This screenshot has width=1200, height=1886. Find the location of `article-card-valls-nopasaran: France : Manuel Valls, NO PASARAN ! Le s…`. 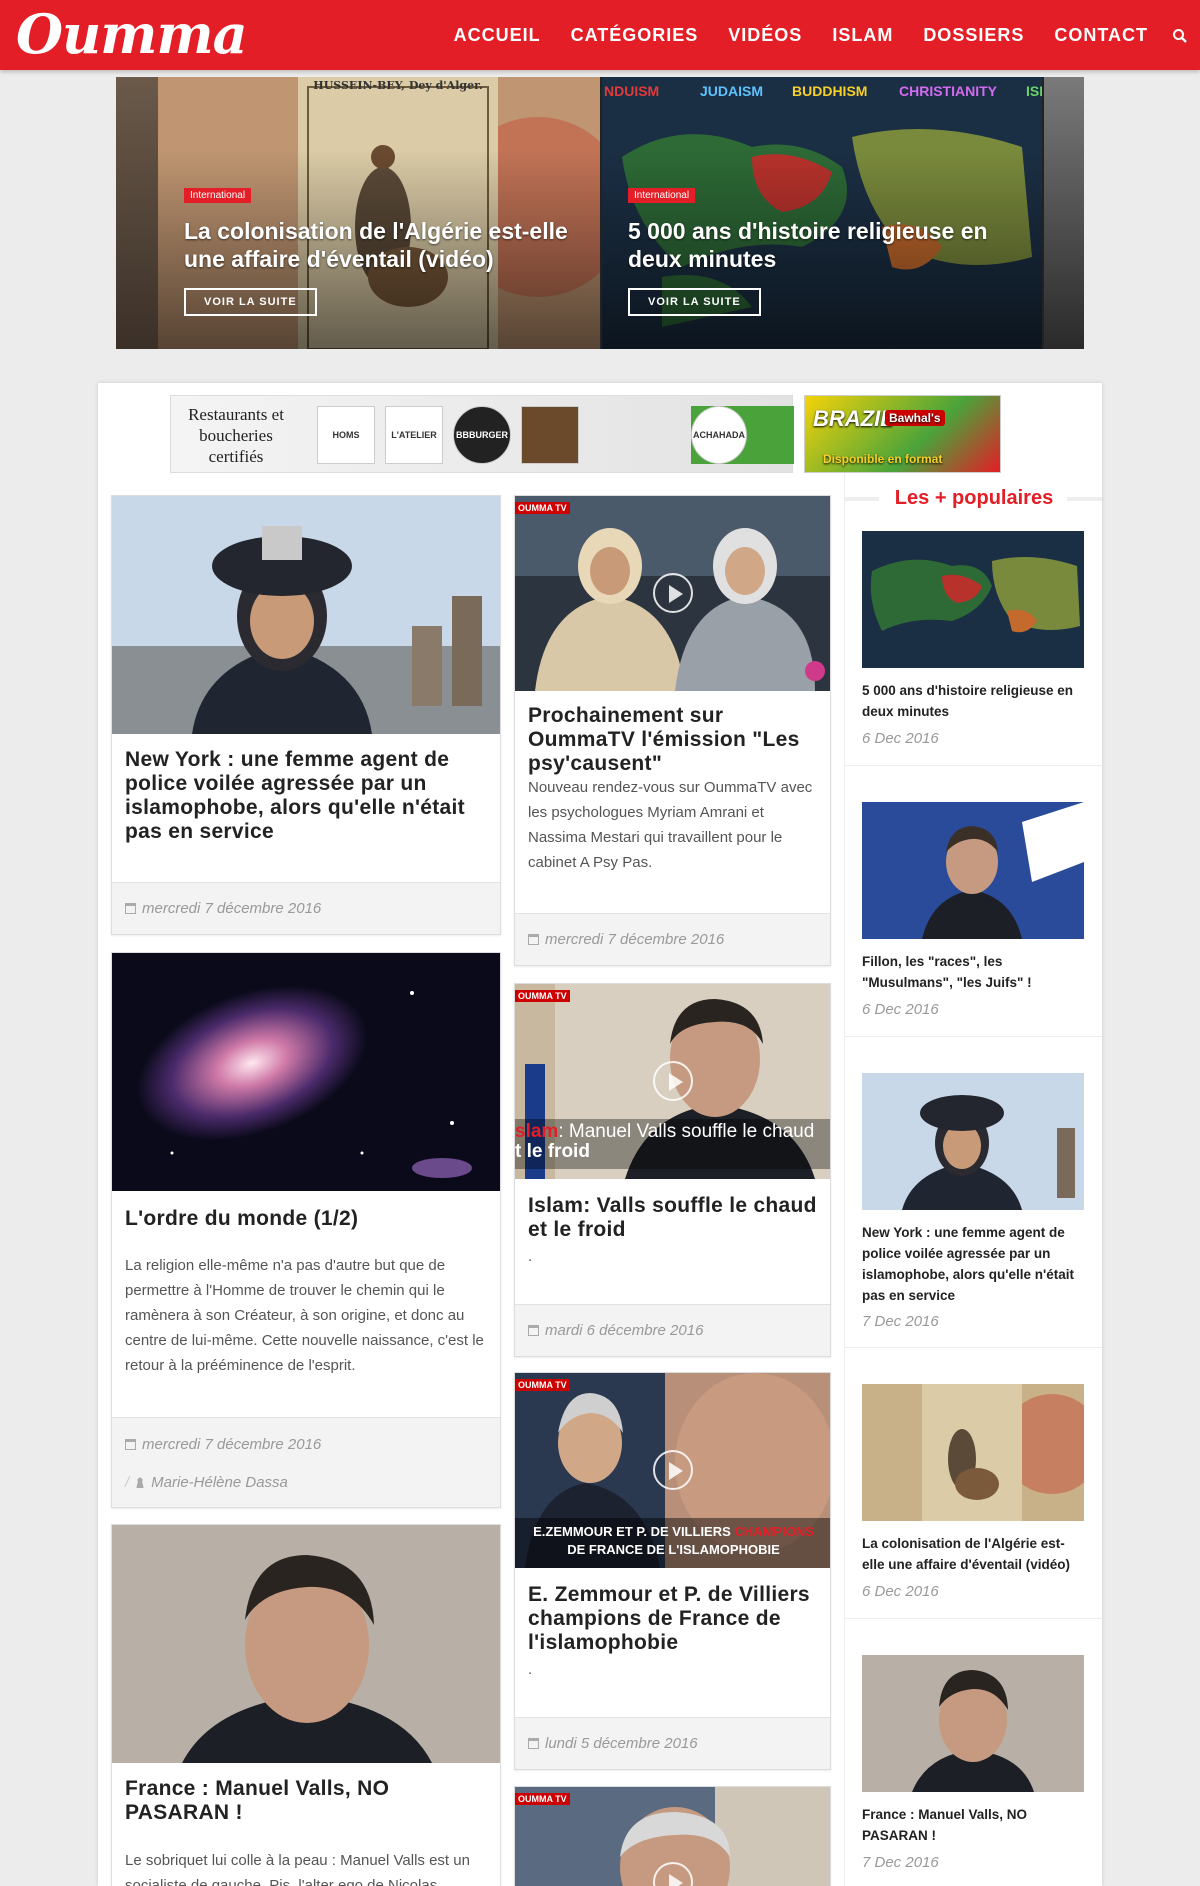

article-card-valls-nopasaran: France : Manuel Valls, NO PASARAN ! Le s… is located at coordinates (306, 1705).